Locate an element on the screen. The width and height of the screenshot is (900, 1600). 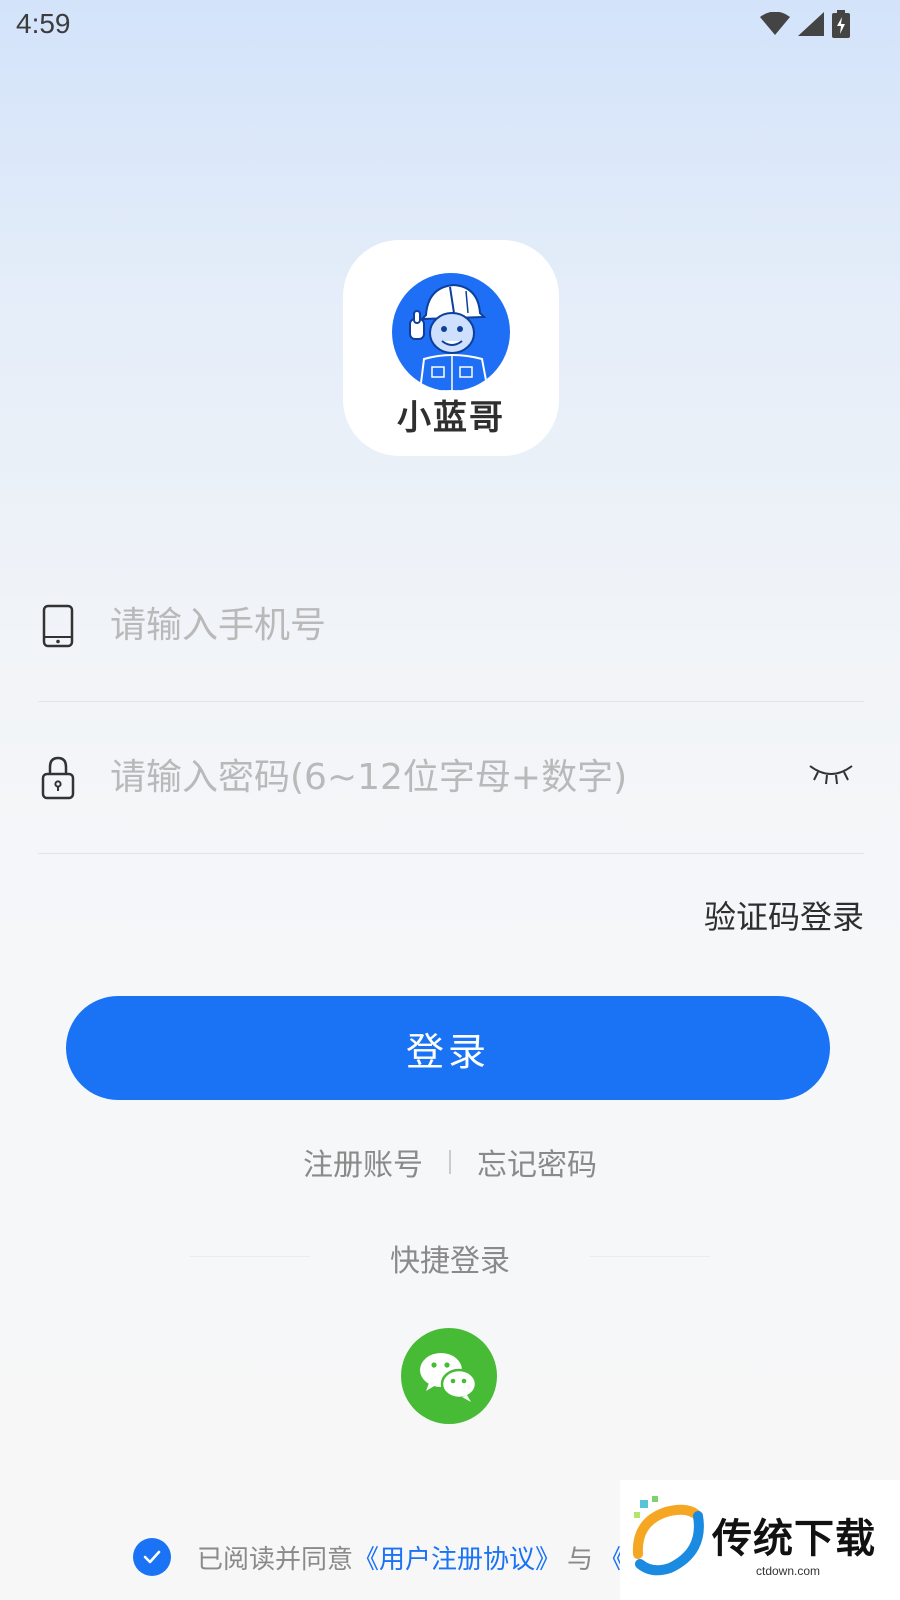
phone-divider is located at coordinates (451, 701).